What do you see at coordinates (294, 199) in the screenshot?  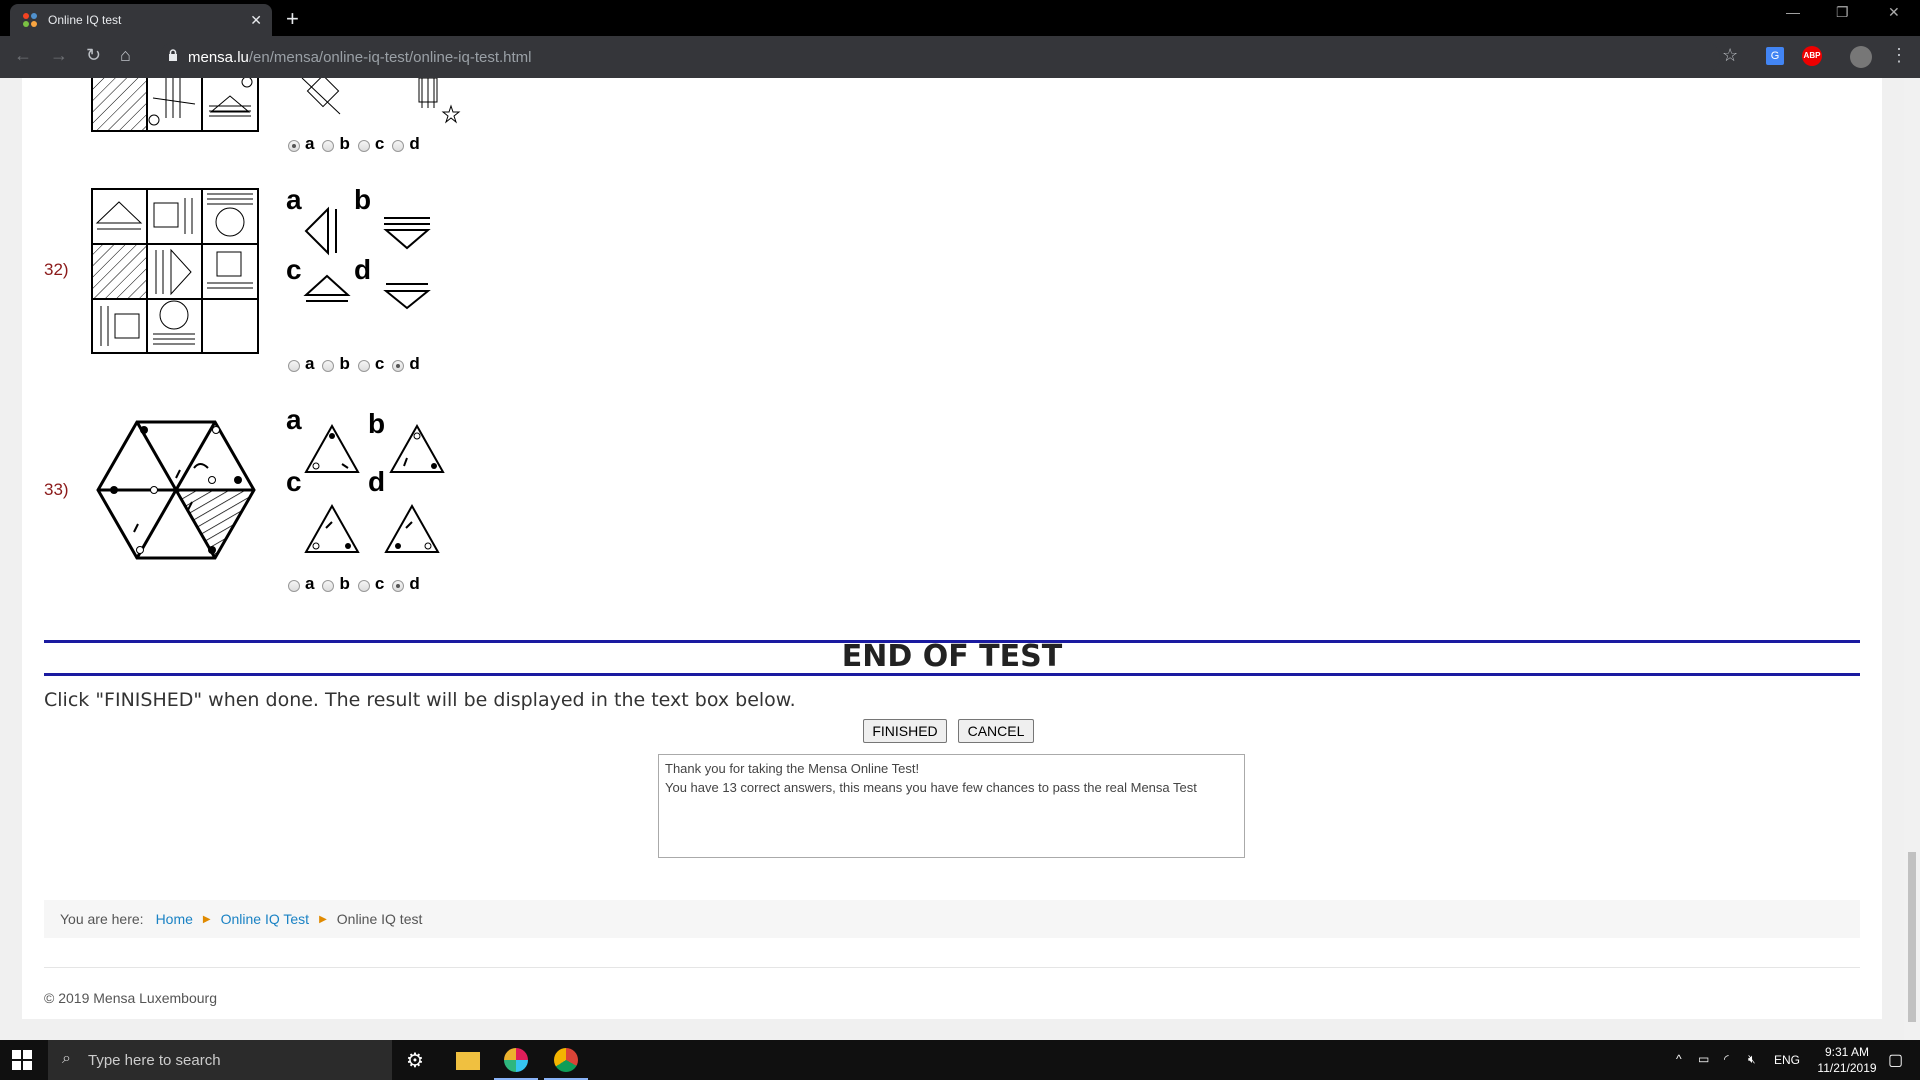 I see `q32-label-a: a` at bounding box center [294, 199].